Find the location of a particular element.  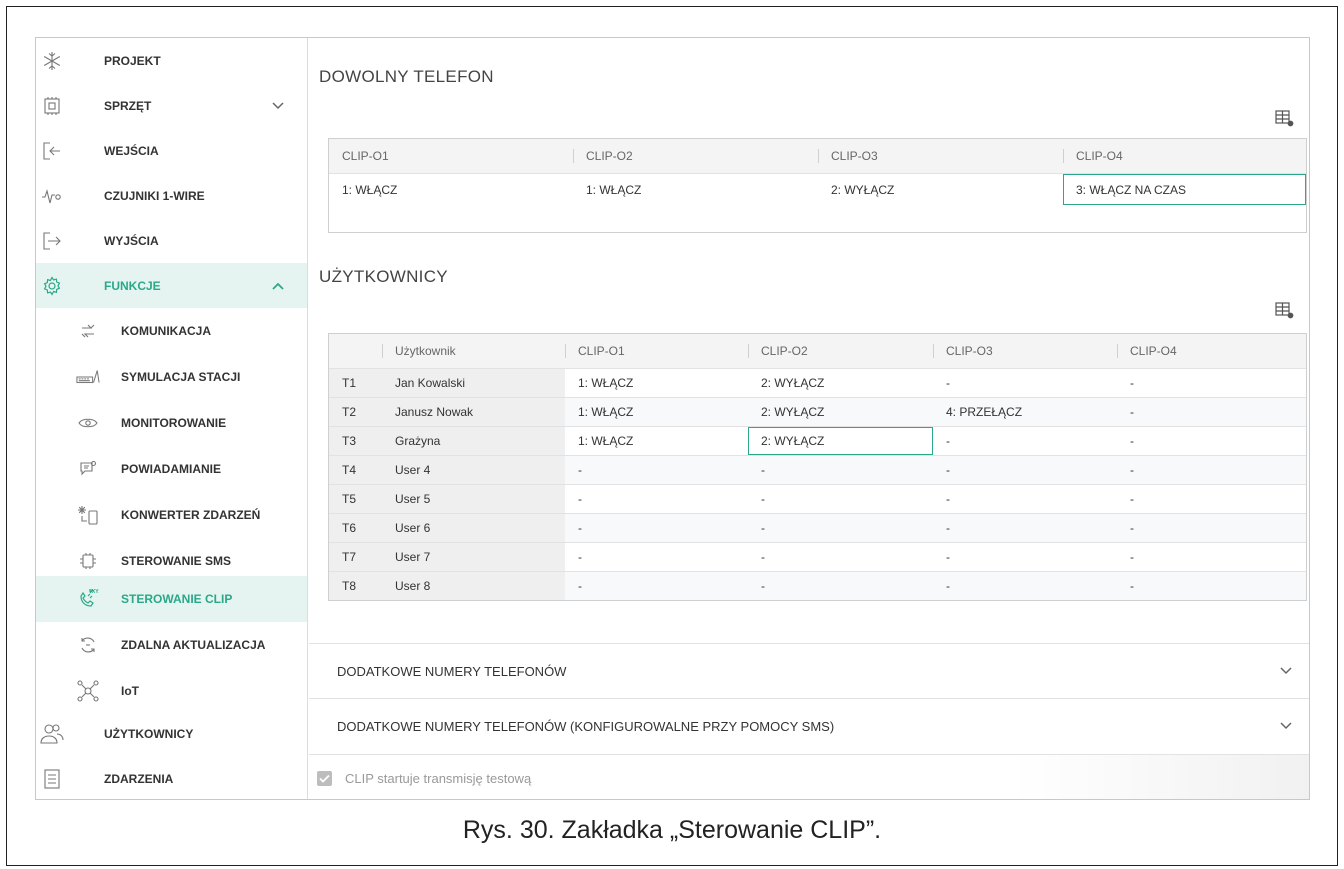

sidebar-item-wejscia: WEJŚCIA is located at coordinates (171, 150).